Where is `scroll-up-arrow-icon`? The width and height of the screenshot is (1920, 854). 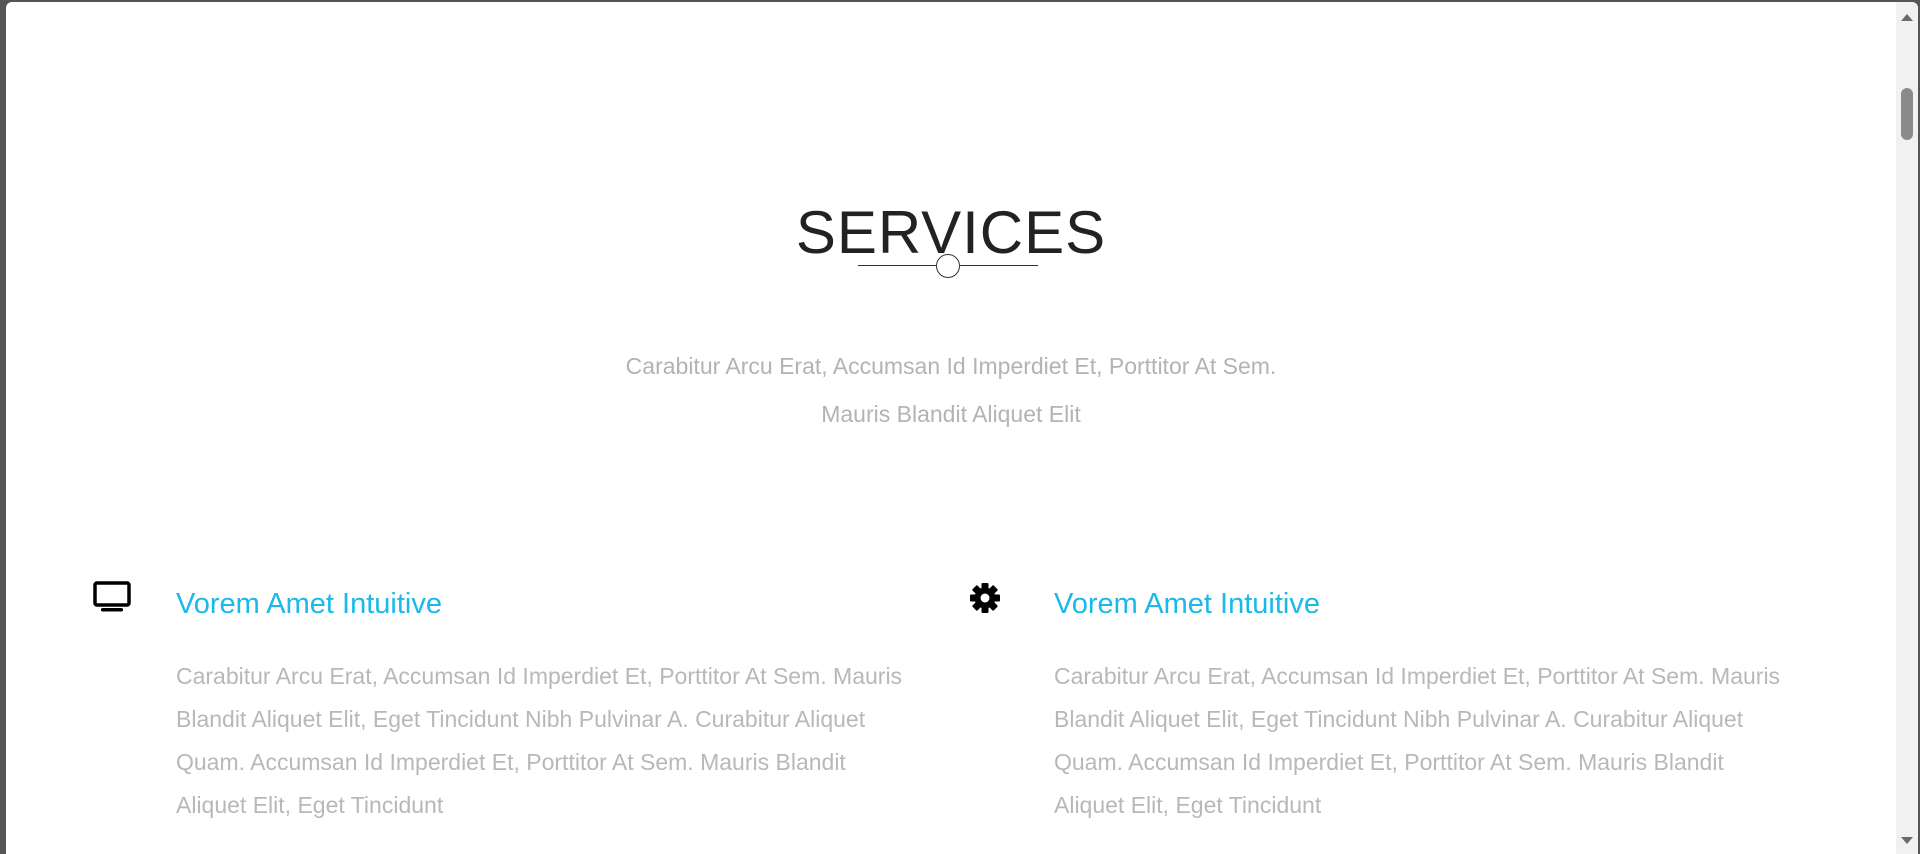 scroll-up-arrow-icon is located at coordinates (1907, 17).